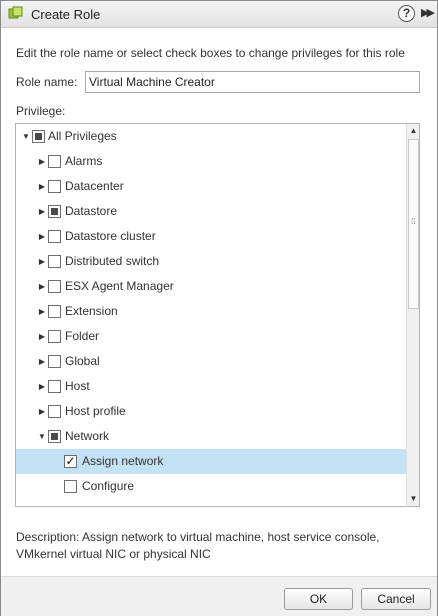 This screenshot has height=616, width=438. Describe the element at coordinates (412, 315) in the screenshot. I see `vertical-scrollbar: ▲ ⁞⁞ ▼` at that location.